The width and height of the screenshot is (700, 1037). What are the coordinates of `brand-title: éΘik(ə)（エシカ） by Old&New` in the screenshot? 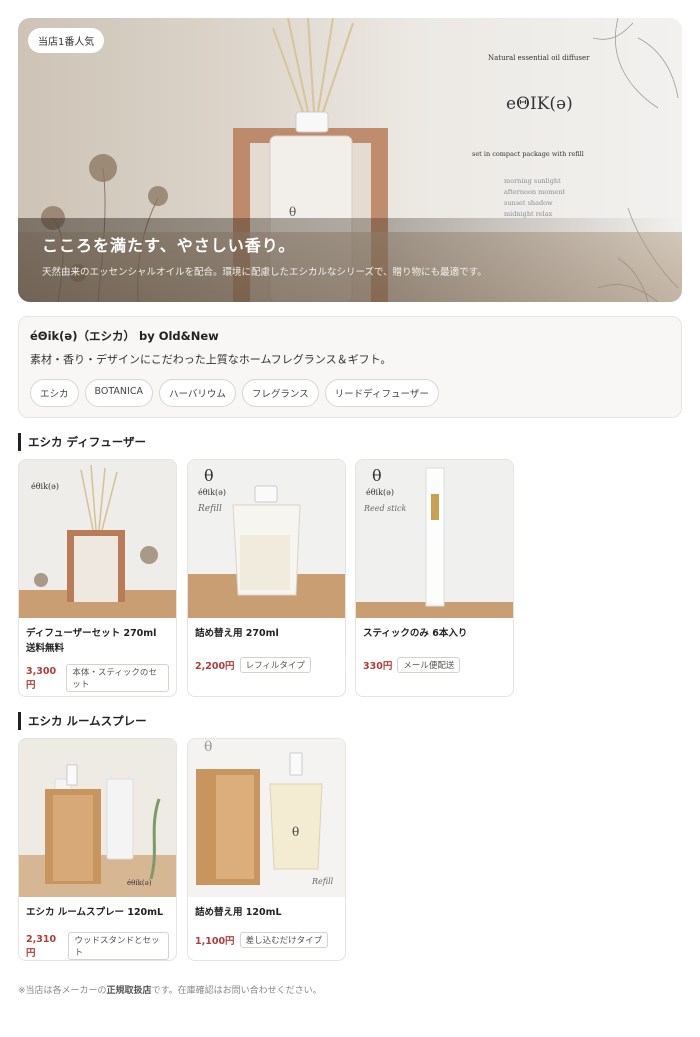 It's located at (124, 336).